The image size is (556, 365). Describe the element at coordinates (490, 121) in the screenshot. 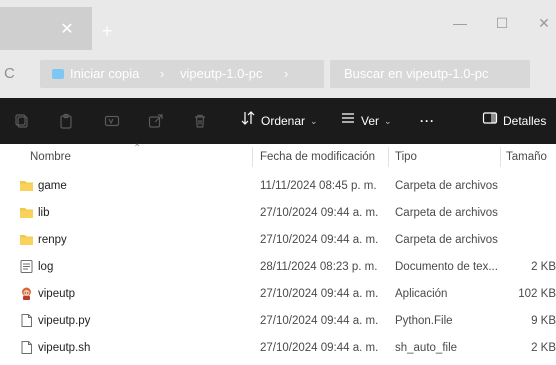

I see `details-pane-icon` at that location.